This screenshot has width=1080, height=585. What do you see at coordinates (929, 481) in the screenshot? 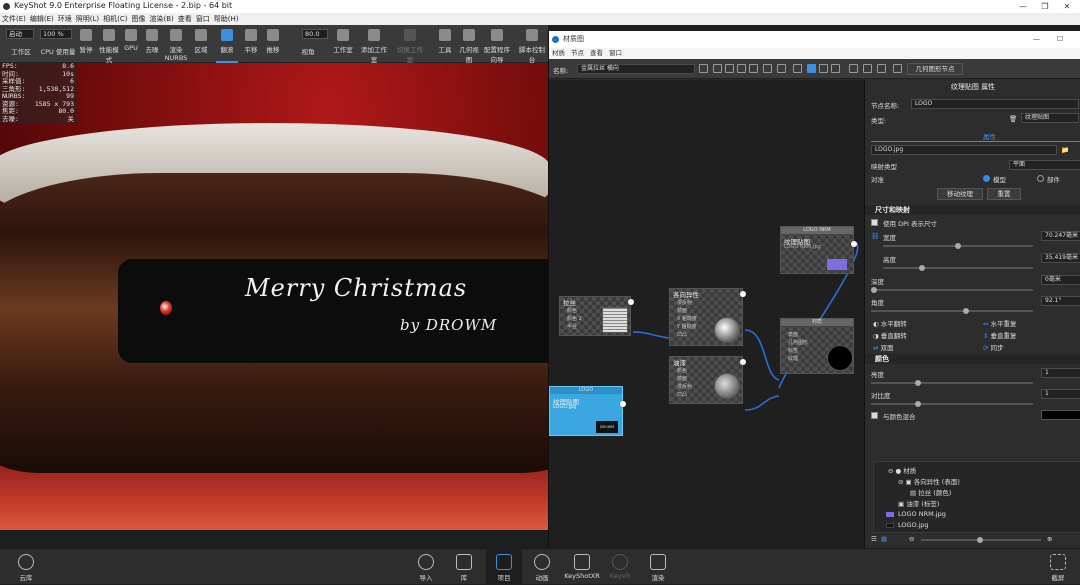
I see `tree-item-anisotropic: ⊖ ▣ 各向异性 (表面)` at bounding box center [929, 481].